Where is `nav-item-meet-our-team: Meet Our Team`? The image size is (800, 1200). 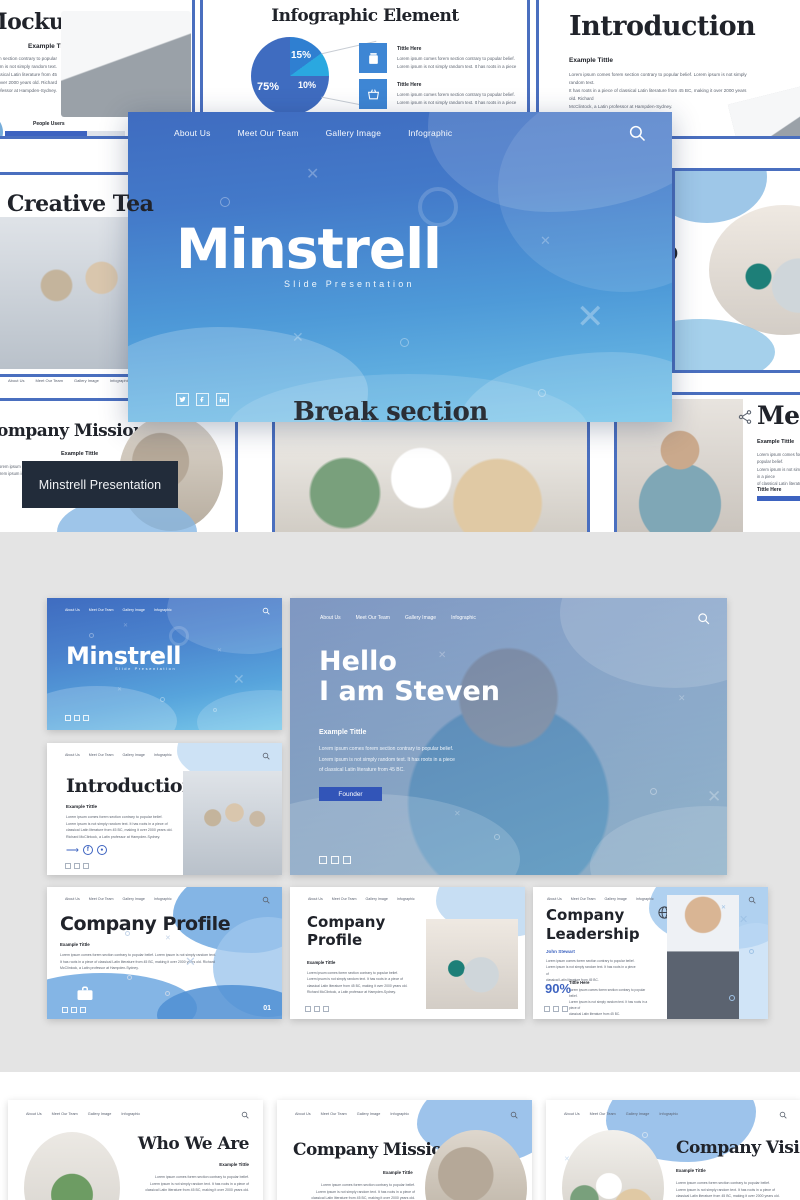 nav-item-meet-our-team: Meet Our Team is located at coordinates (268, 133).